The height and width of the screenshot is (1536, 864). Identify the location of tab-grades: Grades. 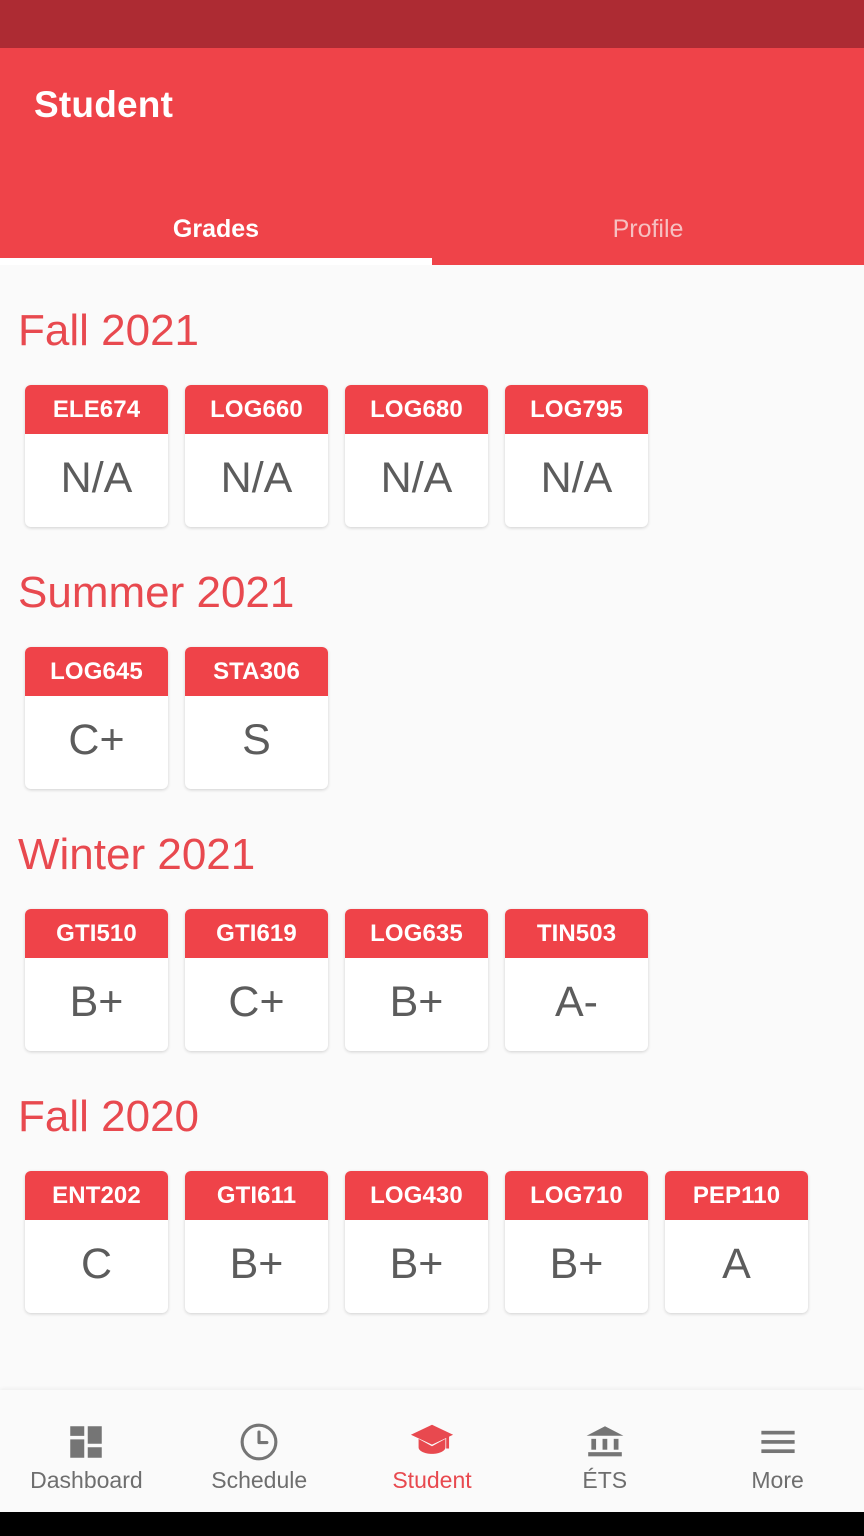
(216, 229).